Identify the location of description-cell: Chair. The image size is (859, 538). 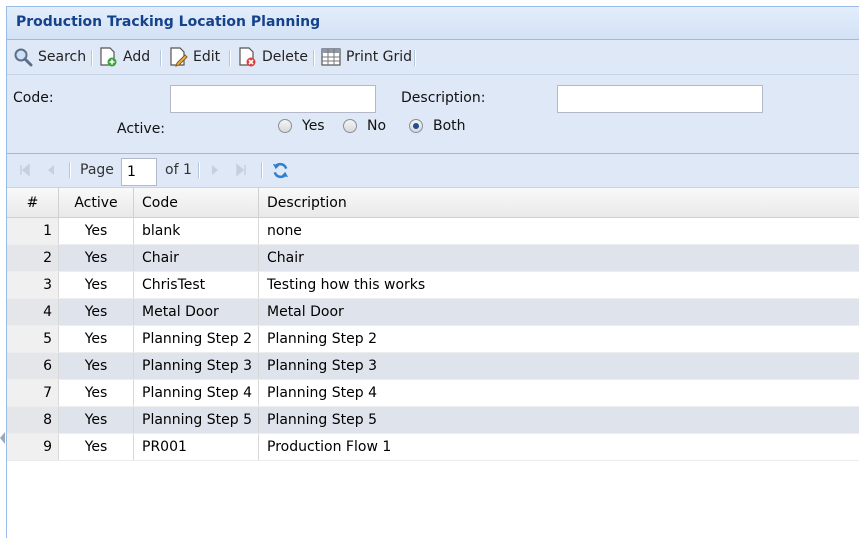
(285, 258).